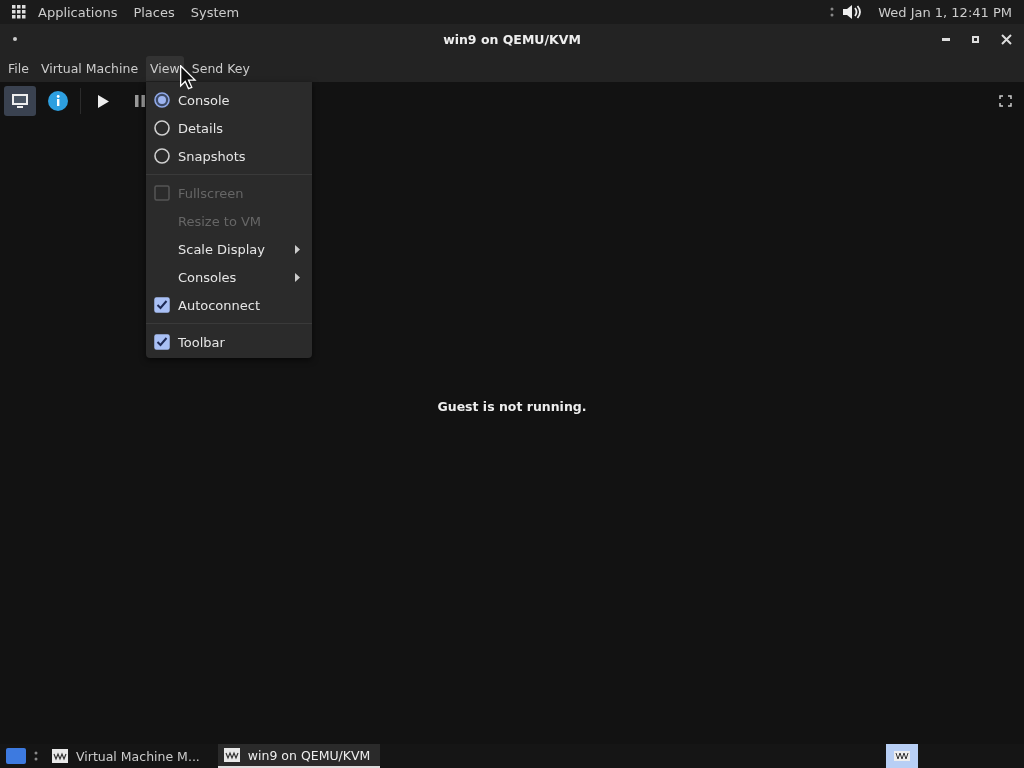  Describe the element at coordinates (220, 68) in the screenshot. I see `menu-item: Send Key` at that location.